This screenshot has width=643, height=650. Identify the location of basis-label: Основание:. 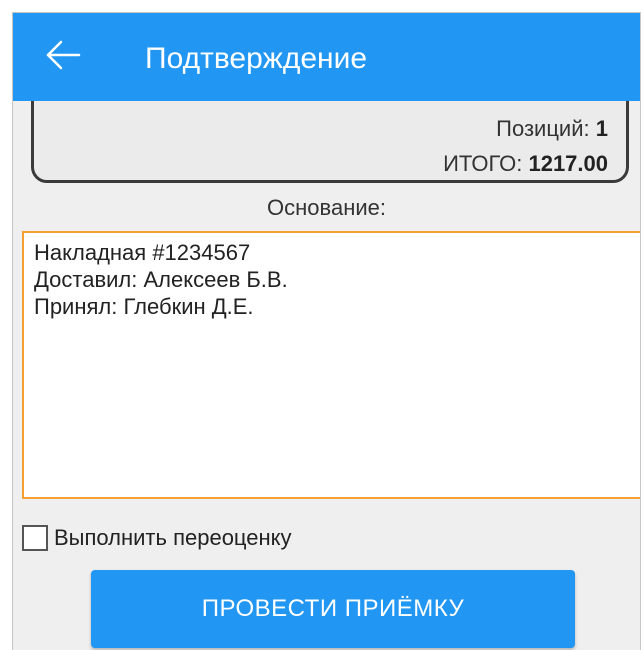
(326, 207).